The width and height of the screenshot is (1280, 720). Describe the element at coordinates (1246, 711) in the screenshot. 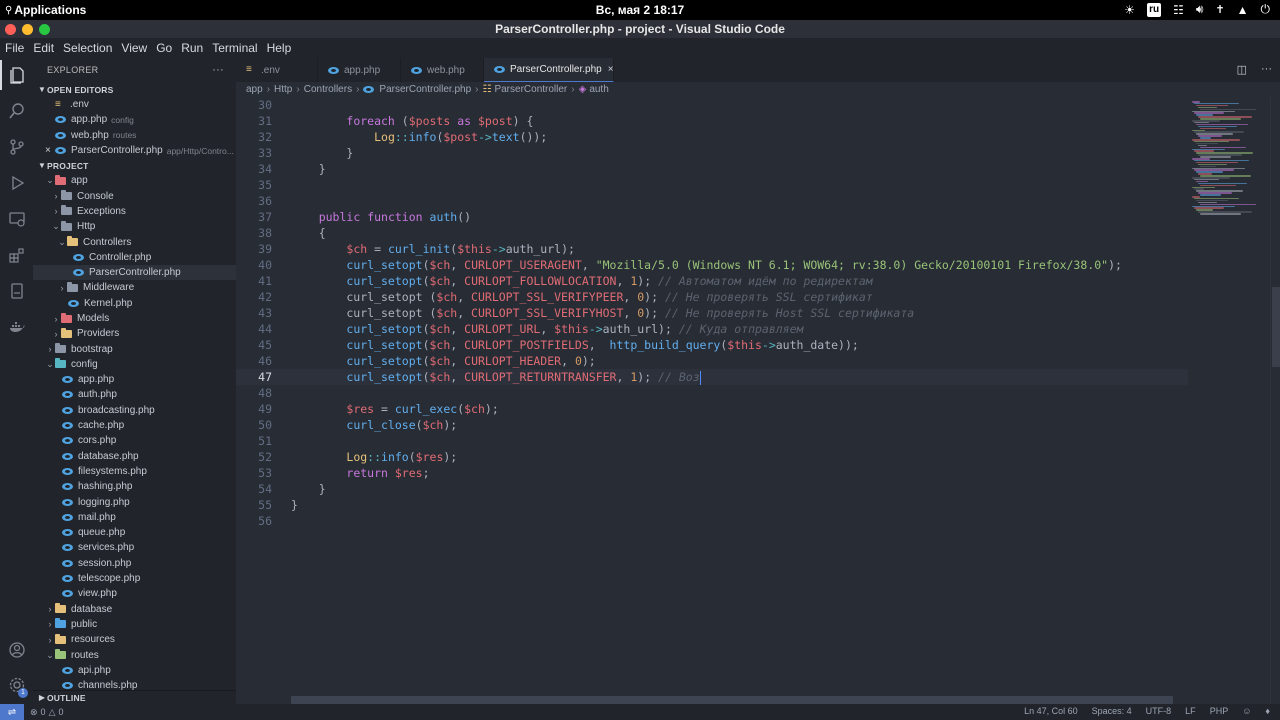

I see `feedback-icon: ☺` at that location.